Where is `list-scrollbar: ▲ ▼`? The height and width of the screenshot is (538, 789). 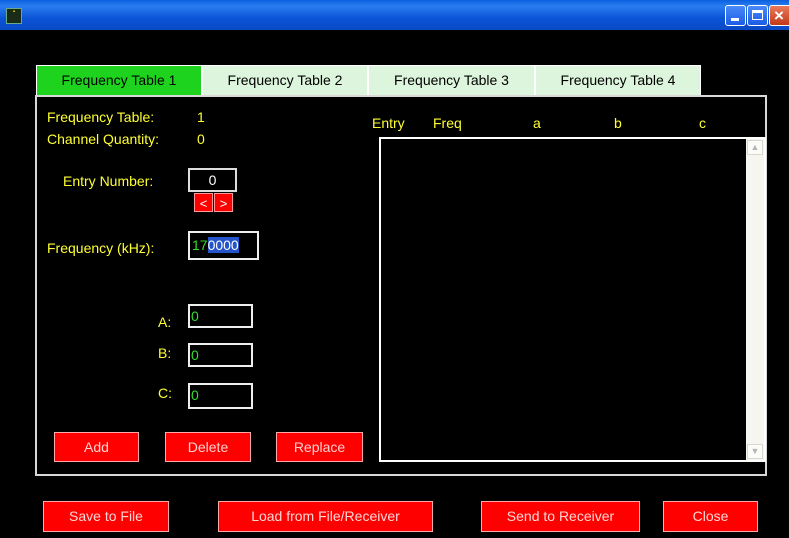 list-scrollbar: ▲ ▼ is located at coordinates (755, 299).